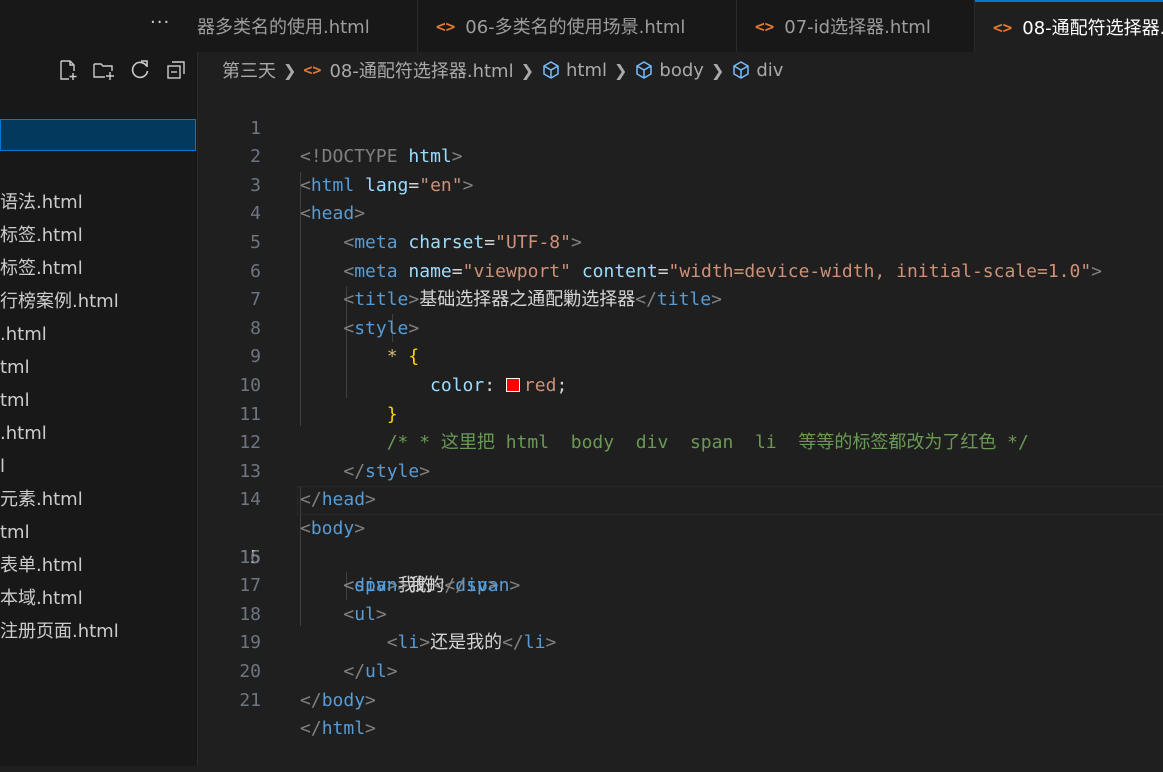 Image resolution: width=1163 pixels, height=772 pixels. What do you see at coordinates (680, 699) in the screenshot?
I see `code-line: 21 </html>` at bounding box center [680, 699].